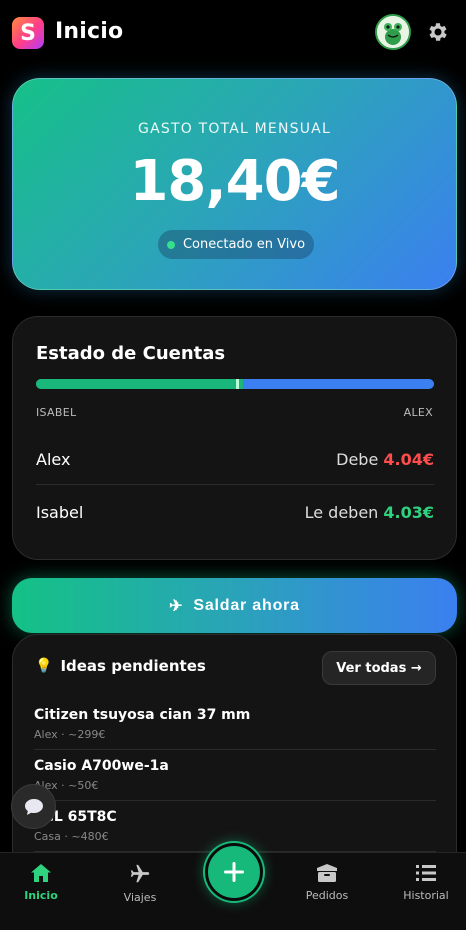 This screenshot has height=930, width=466. Describe the element at coordinates (327, 895) in the screenshot. I see `nav-item-label: Pedidos` at that location.